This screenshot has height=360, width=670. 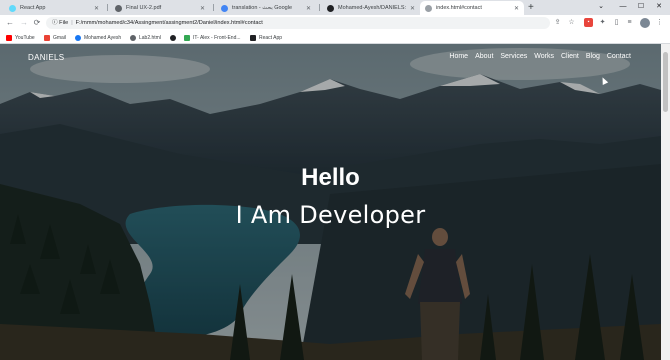 I want to click on tab-github: Mohamed-Ayesh/DANIELS: It's a ✕, so click(x=371, y=8).